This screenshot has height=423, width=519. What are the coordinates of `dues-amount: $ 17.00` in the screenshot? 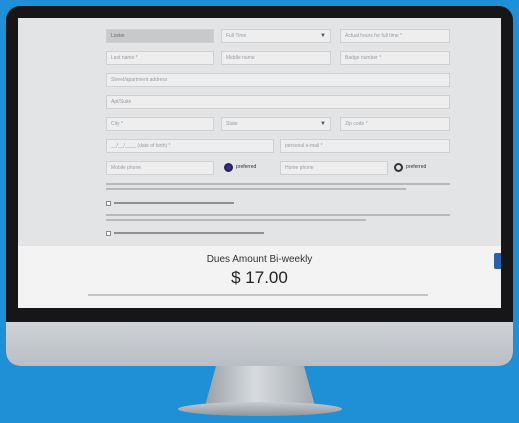 It's located at (259, 277).